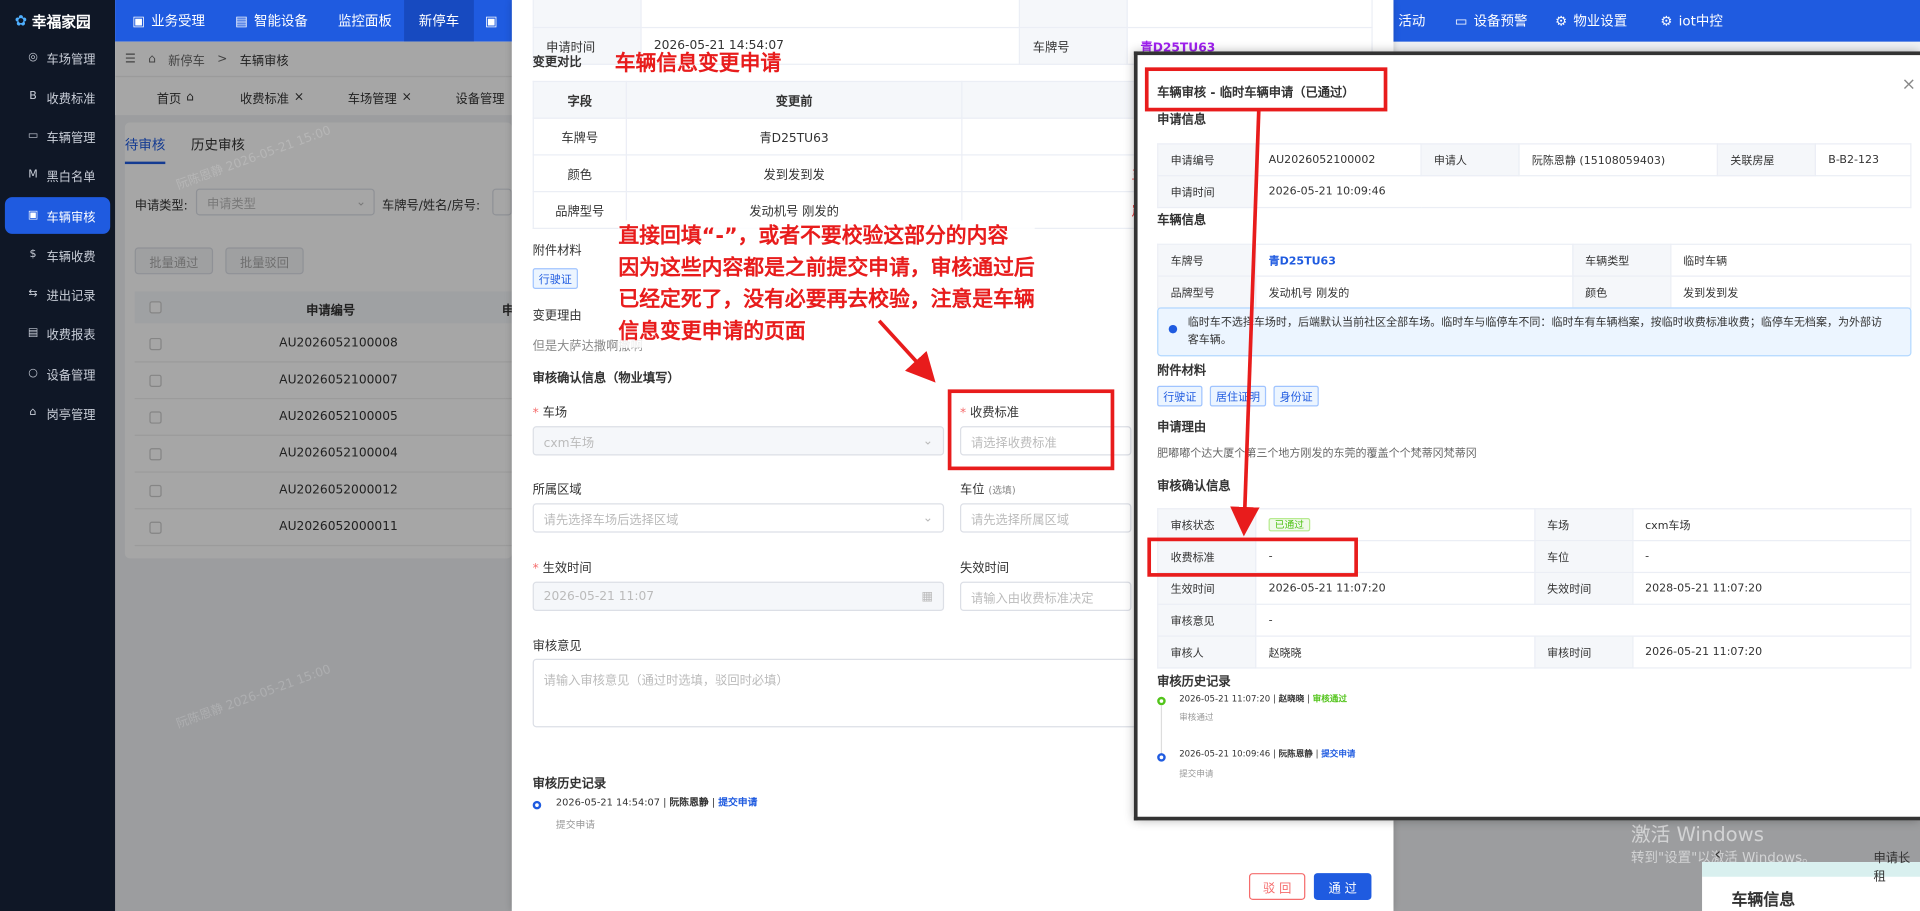 This screenshot has height=911, width=1920. I want to click on arrow-to-fee, so click(906, 351).